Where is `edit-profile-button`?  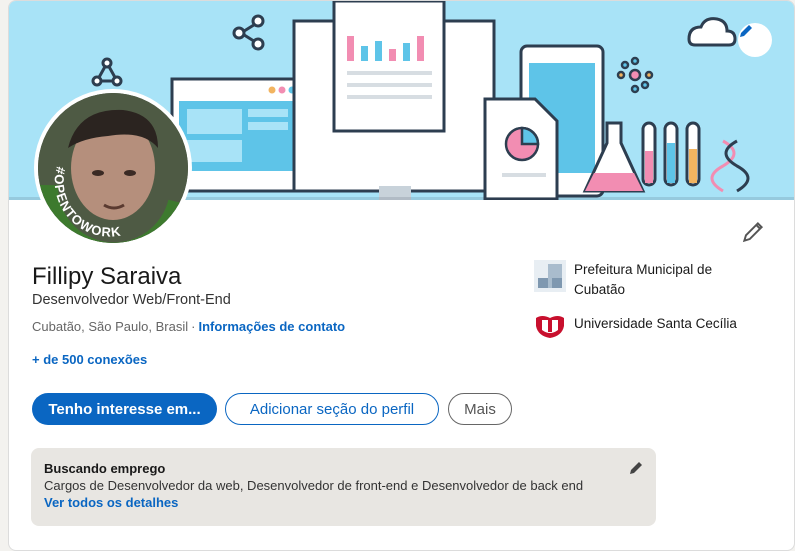 edit-profile-button is located at coordinates (753, 232).